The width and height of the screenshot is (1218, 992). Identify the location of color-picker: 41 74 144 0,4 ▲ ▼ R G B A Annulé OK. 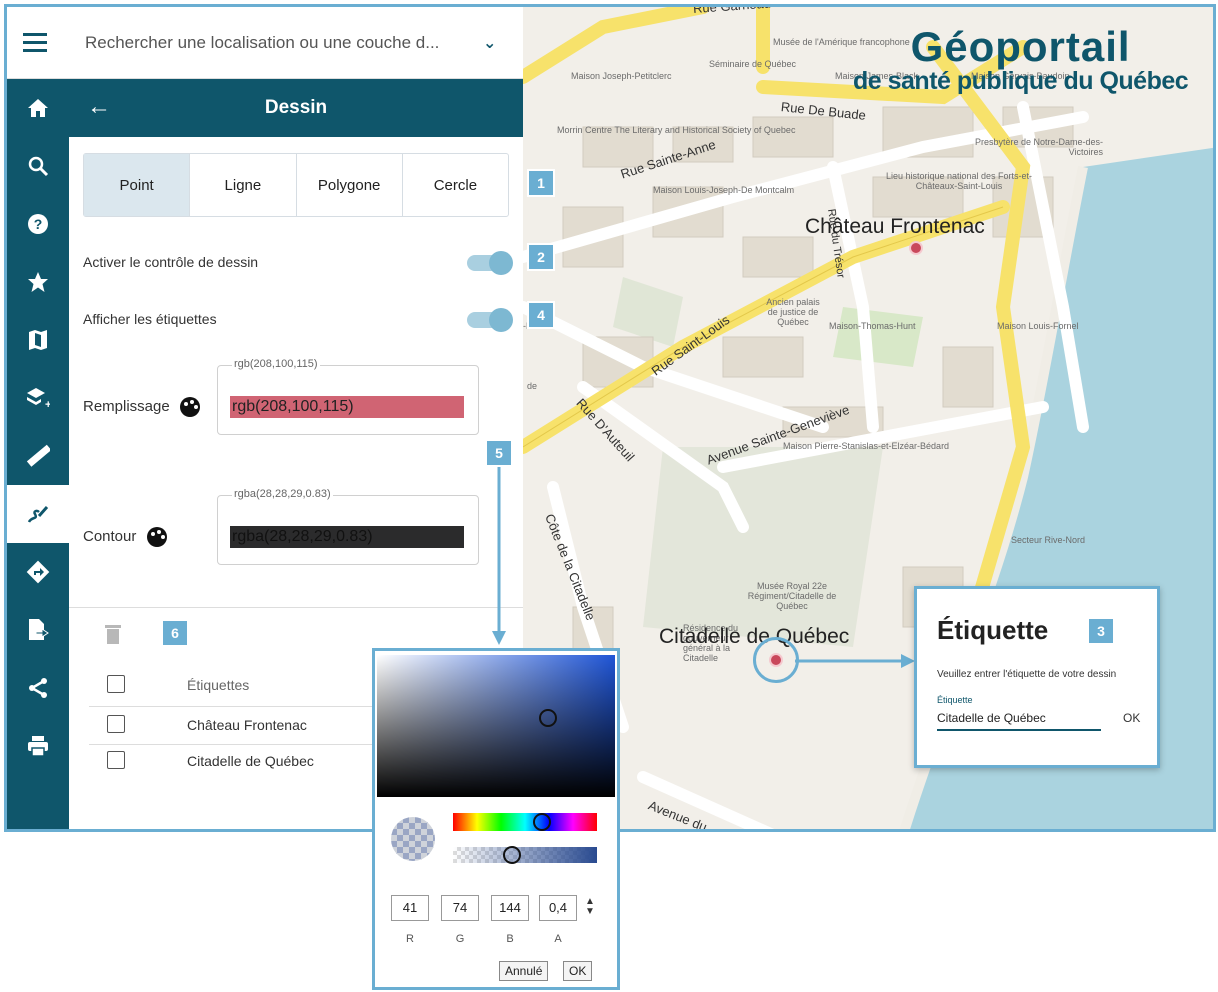
(496, 819).